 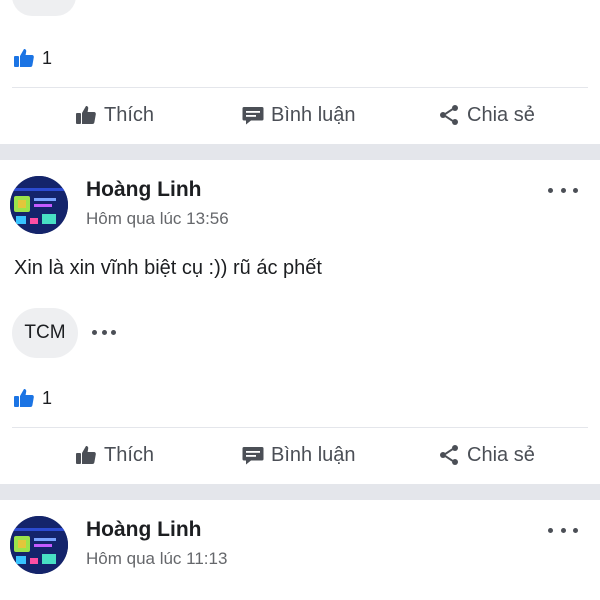 What do you see at coordinates (156, 559) in the screenshot?
I see `post-timestamp: Hôm qua lúc 11:13` at bounding box center [156, 559].